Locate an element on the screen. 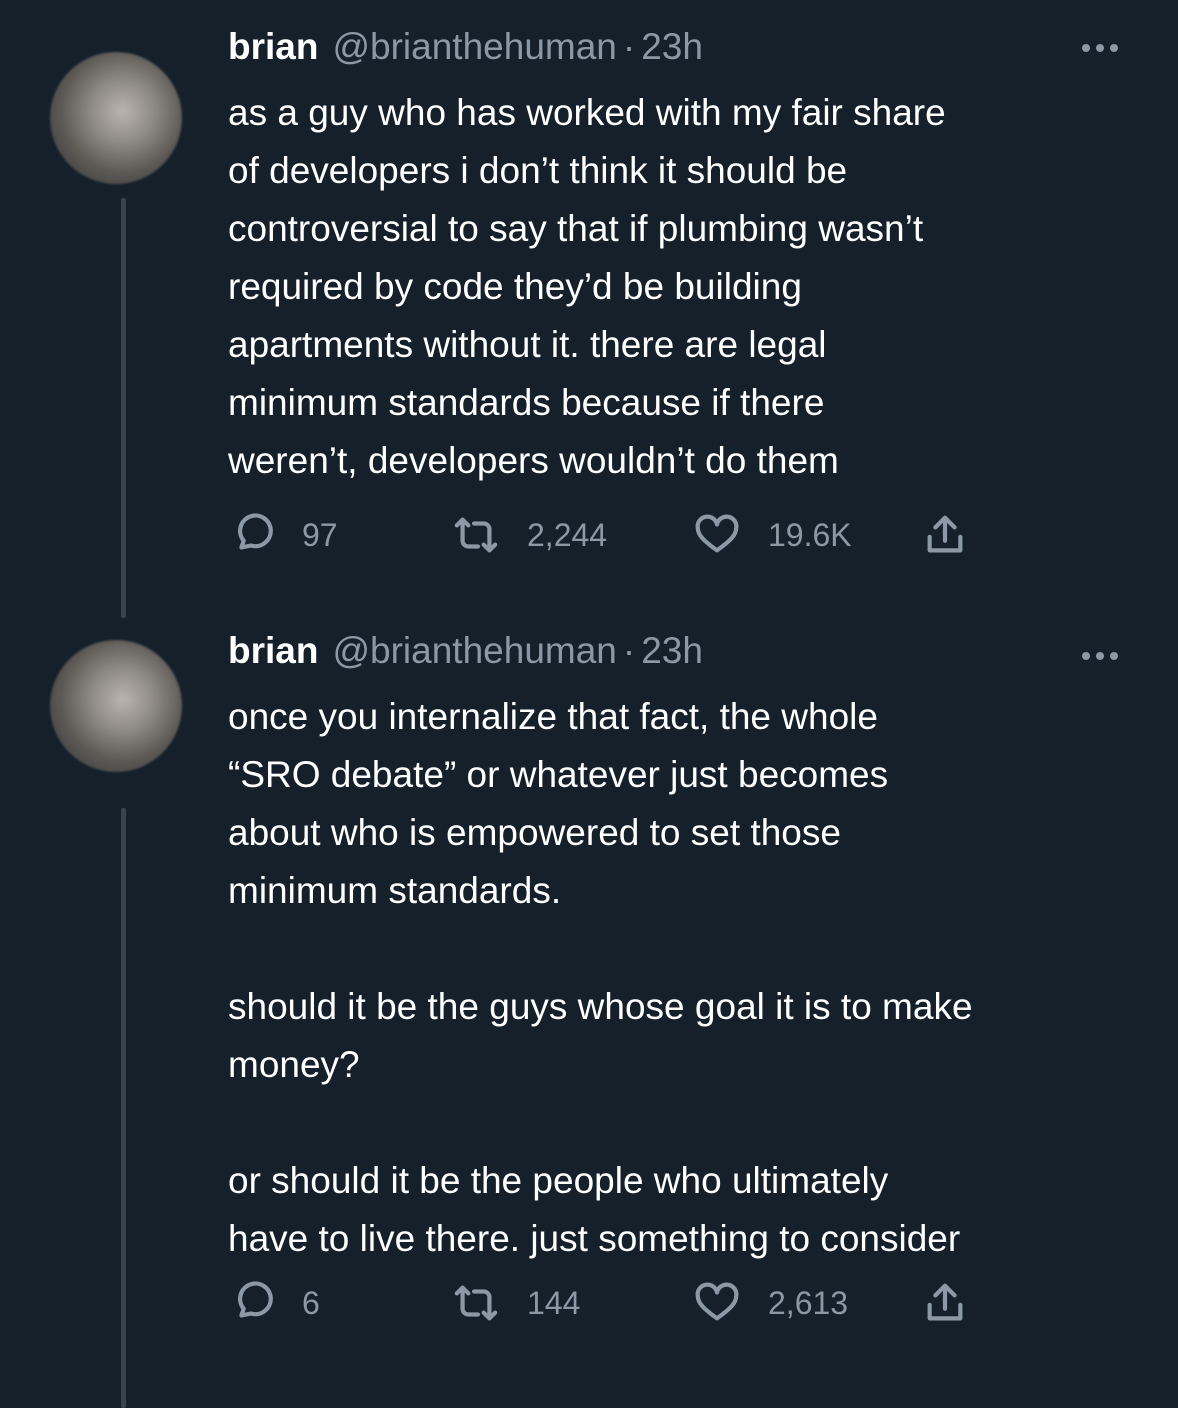 The image size is (1178, 1408). tweet-actions: 97 2,244 19.6K is located at coordinates (608, 537).